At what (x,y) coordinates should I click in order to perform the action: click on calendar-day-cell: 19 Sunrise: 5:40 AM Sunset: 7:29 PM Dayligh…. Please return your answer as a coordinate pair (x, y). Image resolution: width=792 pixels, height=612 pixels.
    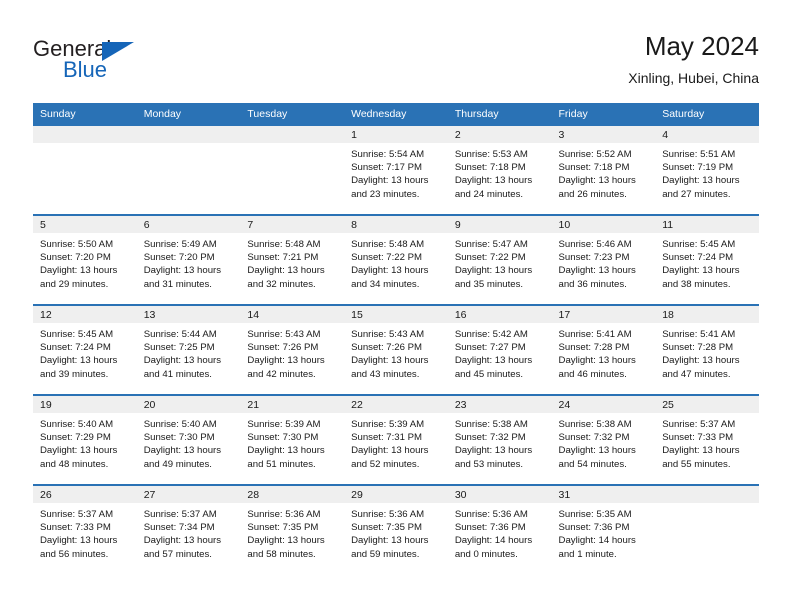
    Looking at the image, I should click on (85, 440).